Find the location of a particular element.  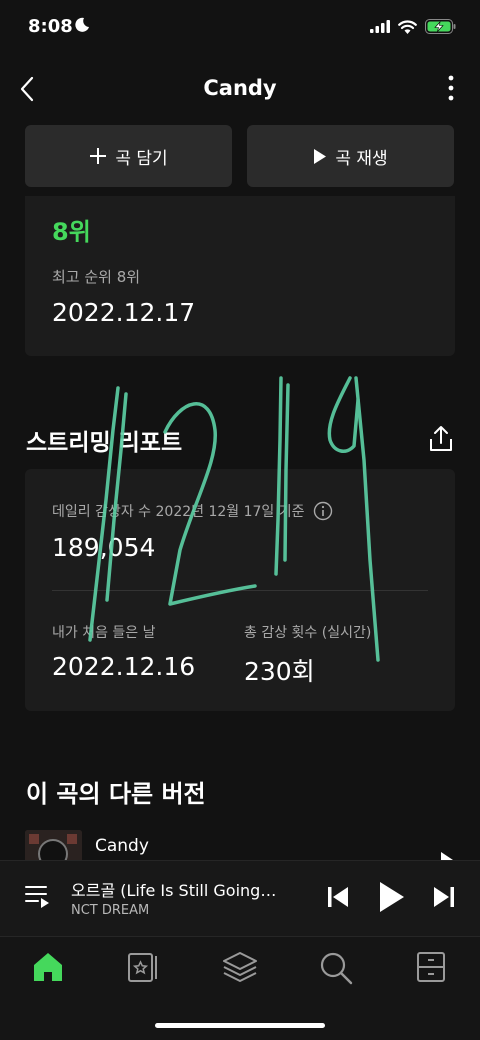

other-versions-title: 이 곡의 다른 버전 is located at coordinates (116, 794).